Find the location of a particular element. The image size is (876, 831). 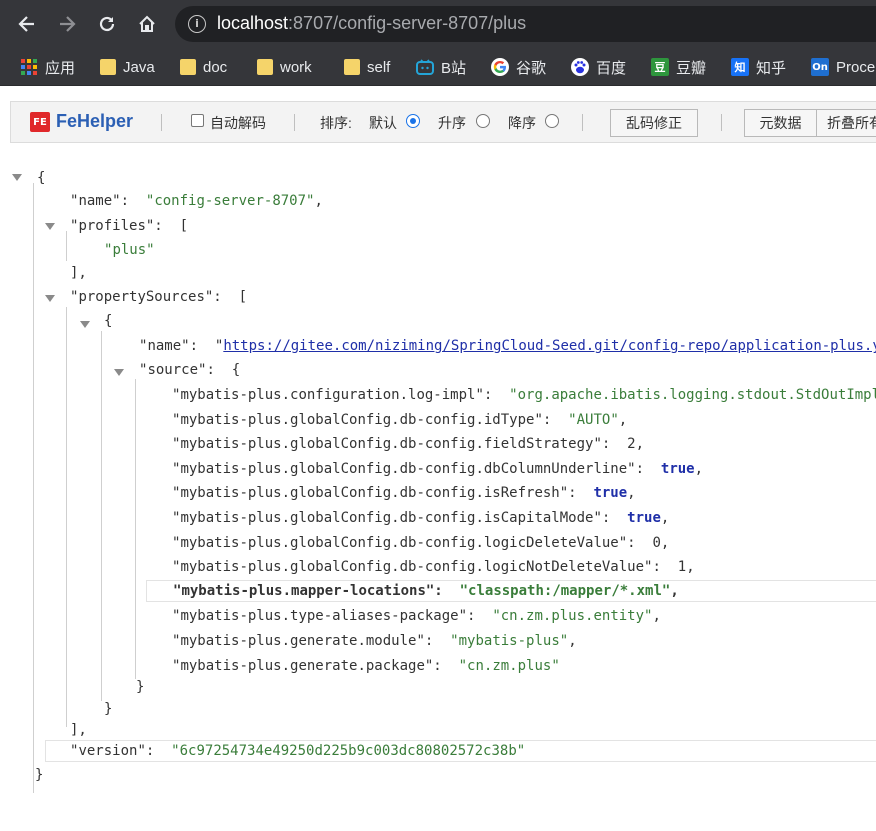

reload-icon is located at coordinates (107, 24).